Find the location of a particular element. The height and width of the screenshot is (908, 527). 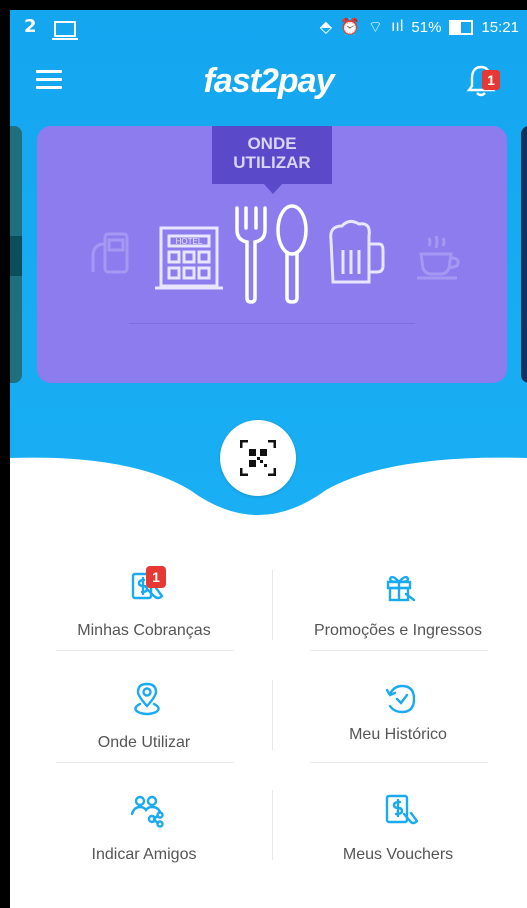

battery-icon is located at coordinates (461, 27).